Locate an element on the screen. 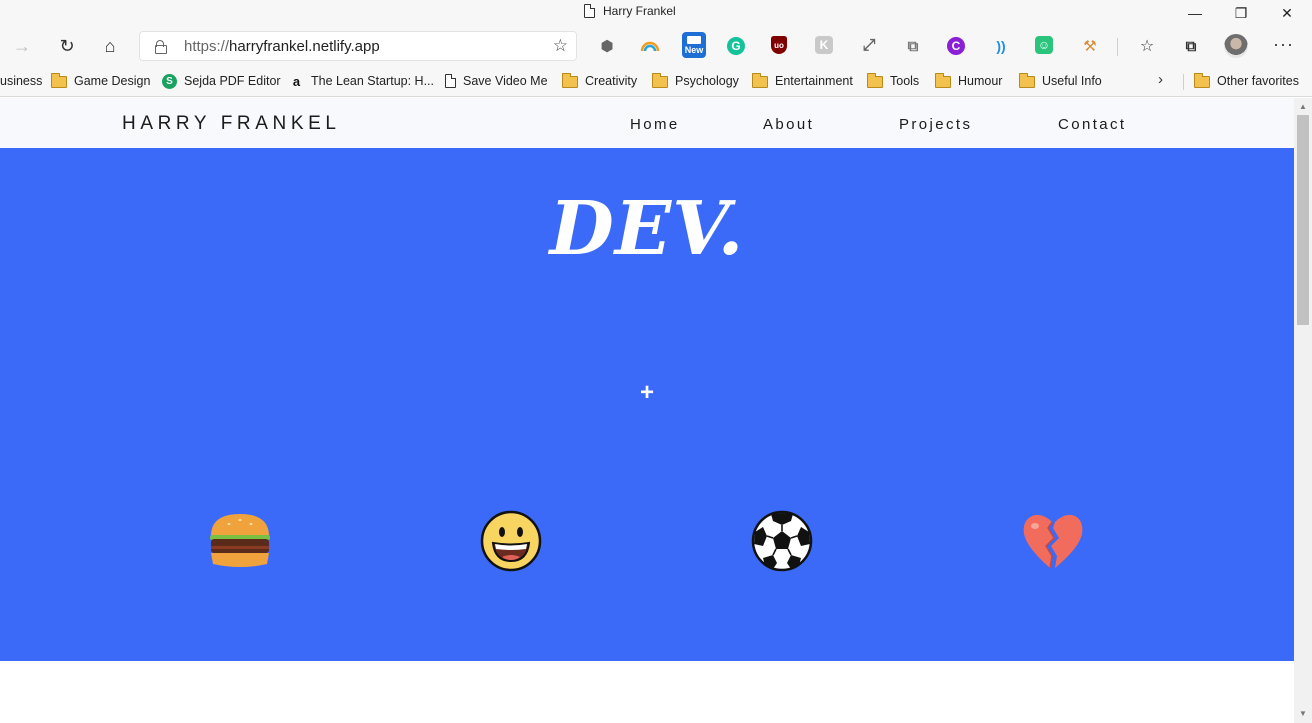  nav-about: About is located at coordinates (788, 124).